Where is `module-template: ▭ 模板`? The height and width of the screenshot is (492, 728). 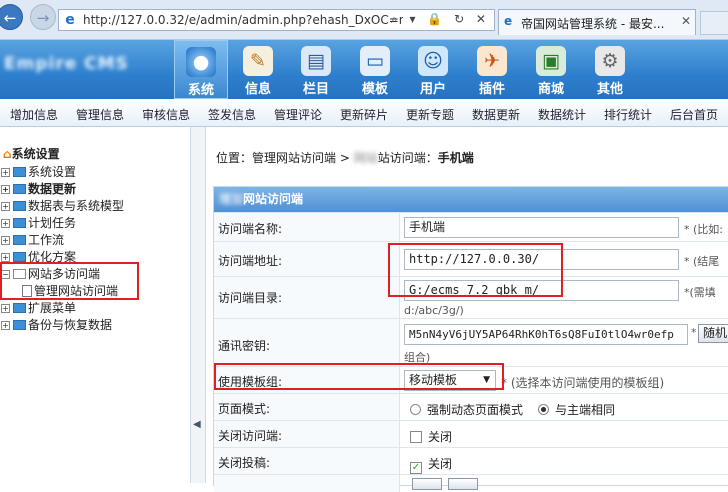 module-template: ▭ 模板 is located at coordinates (375, 69).